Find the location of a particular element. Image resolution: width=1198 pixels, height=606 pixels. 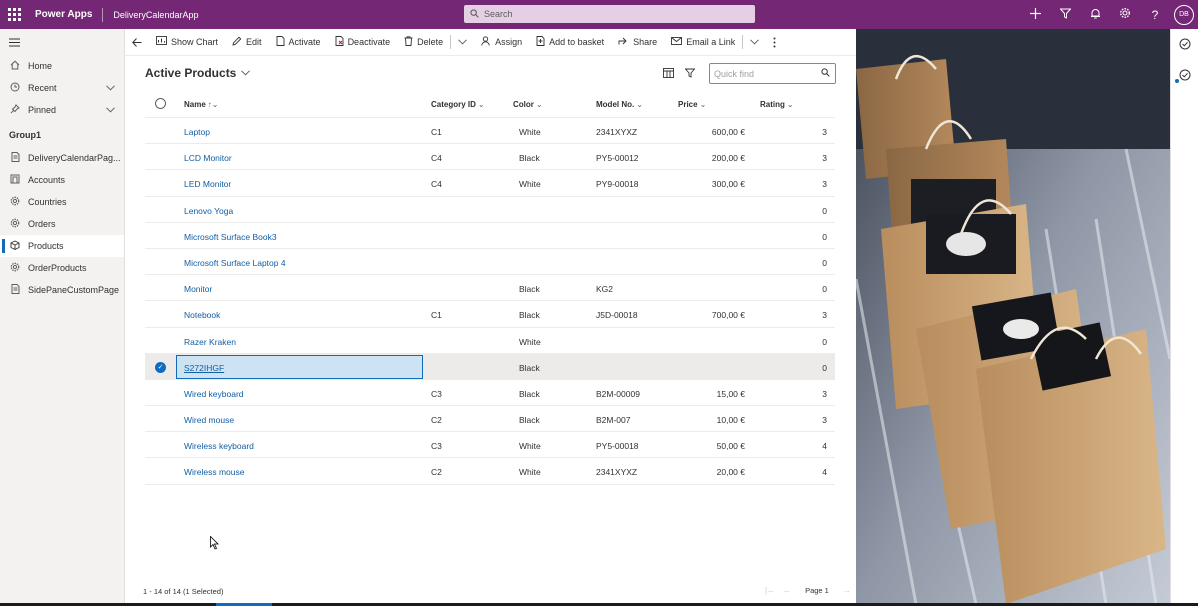

column-header-rating: Rating ⌄ is located at coordinates (777, 104).